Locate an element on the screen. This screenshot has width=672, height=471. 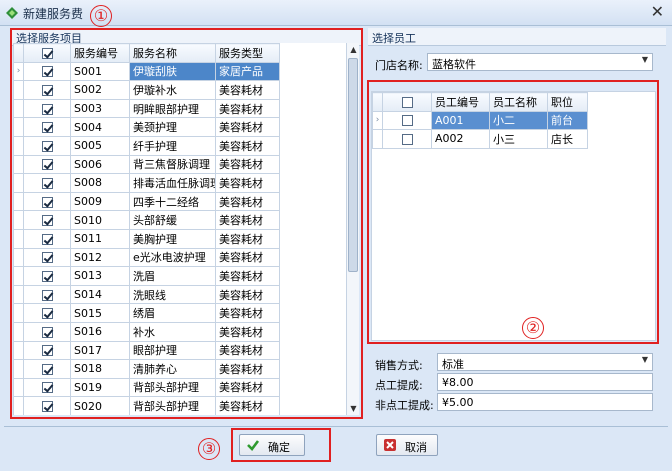
annotation-2: ② is located at coordinates (533, 328).